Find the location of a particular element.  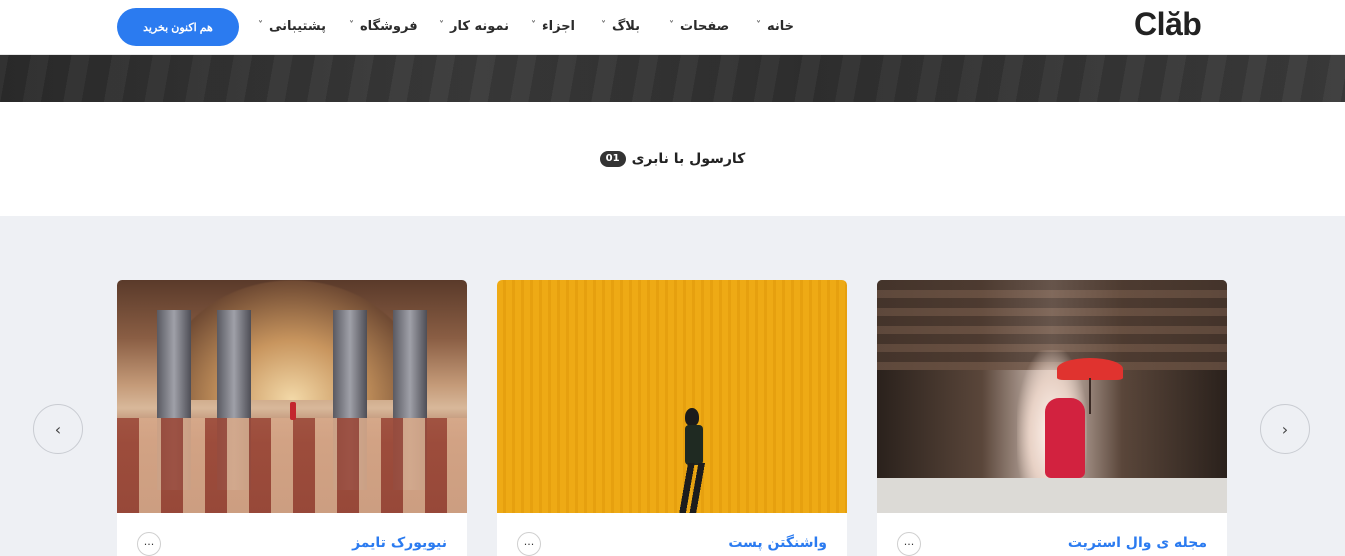

site-logo: Clăb is located at coordinates (1168, 24).